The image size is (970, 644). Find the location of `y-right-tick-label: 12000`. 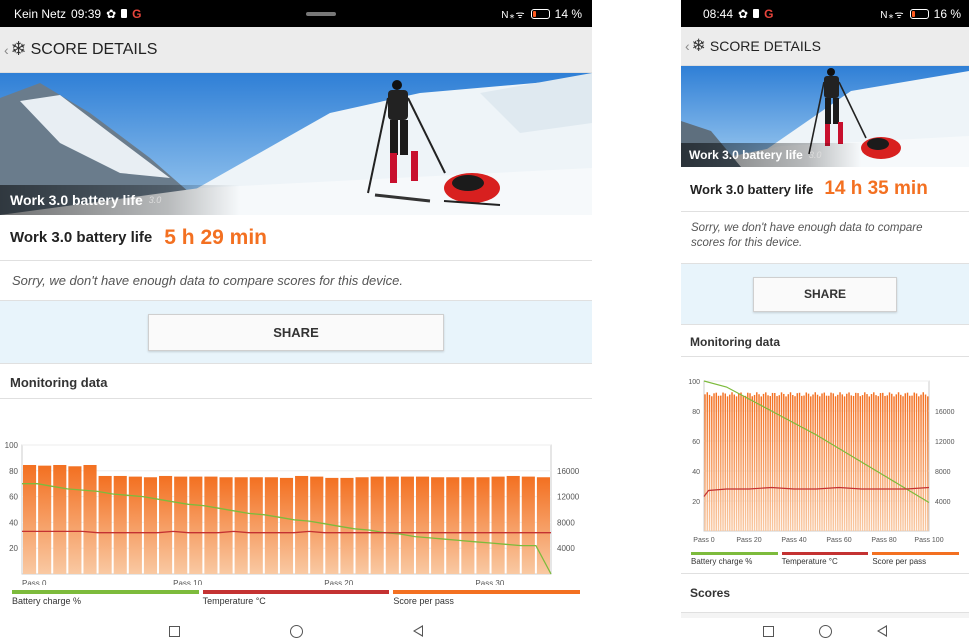

y-right-tick-label: 12000 is located at coordinates (945, 442).